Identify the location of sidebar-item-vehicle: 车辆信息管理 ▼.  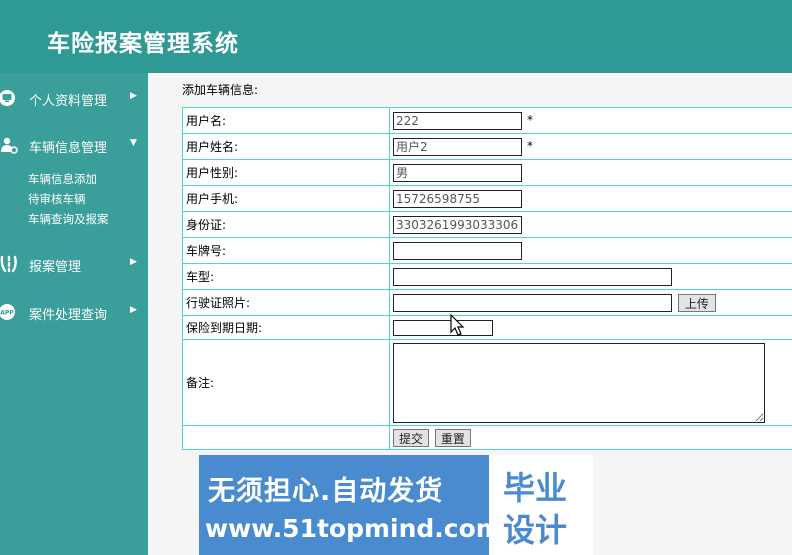
(74, 145).